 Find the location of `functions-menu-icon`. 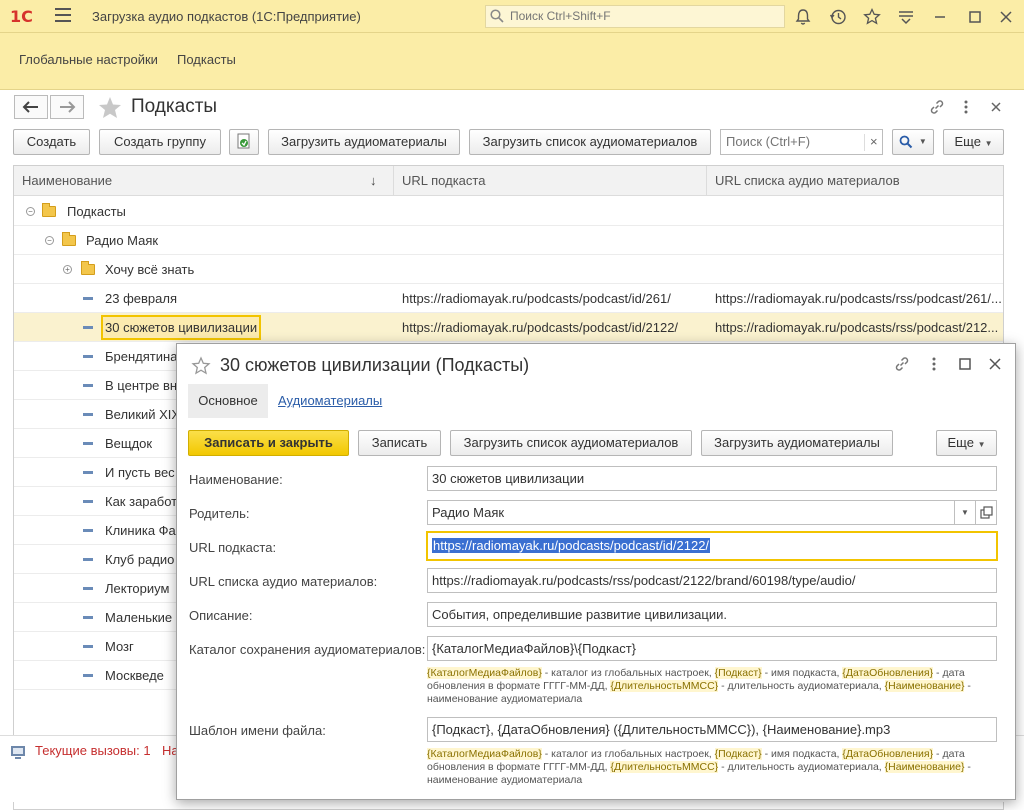

functions-menu-icon is located at coordinates (906, 17).